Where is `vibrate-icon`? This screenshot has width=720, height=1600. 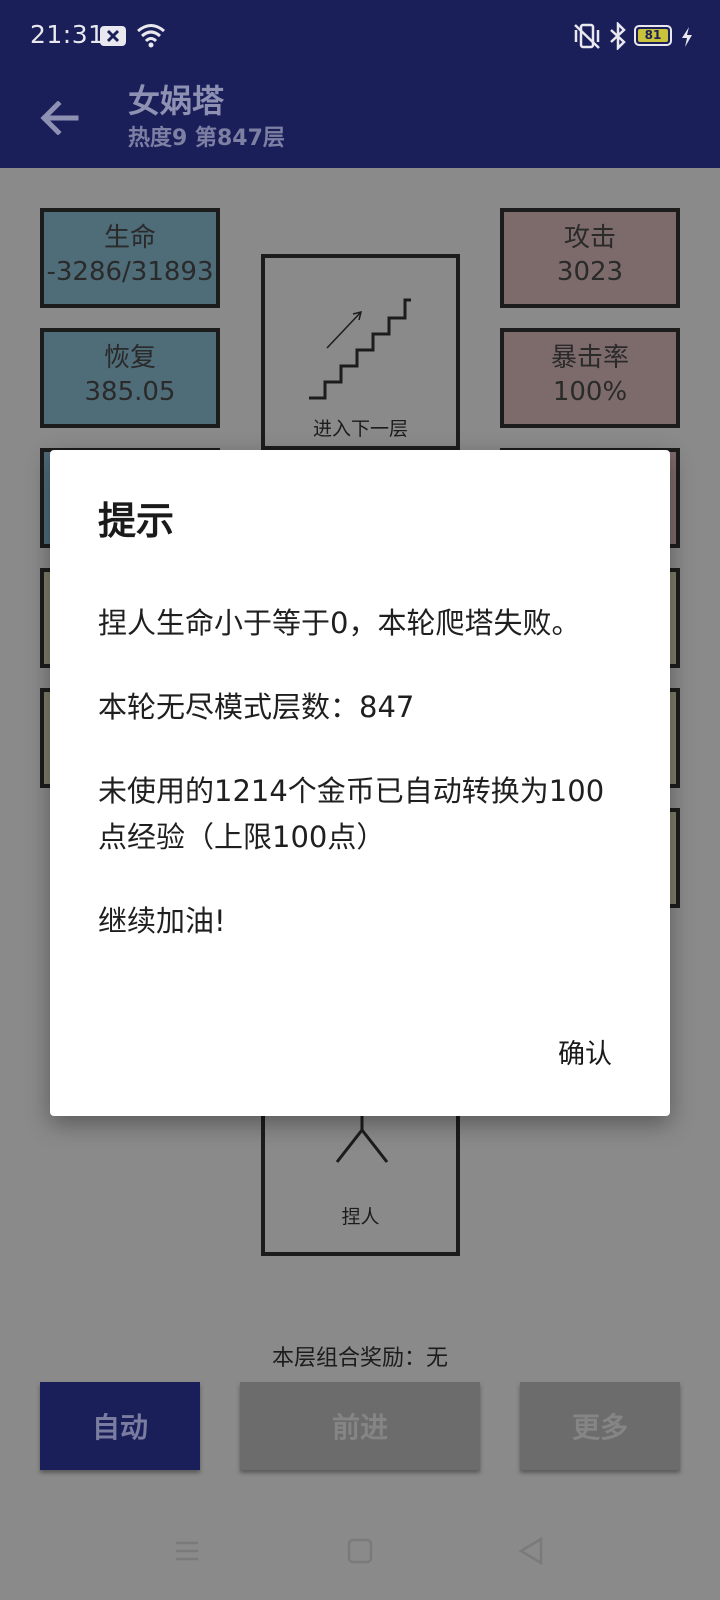 vibrate-icon is located at coordinates (587, 36).